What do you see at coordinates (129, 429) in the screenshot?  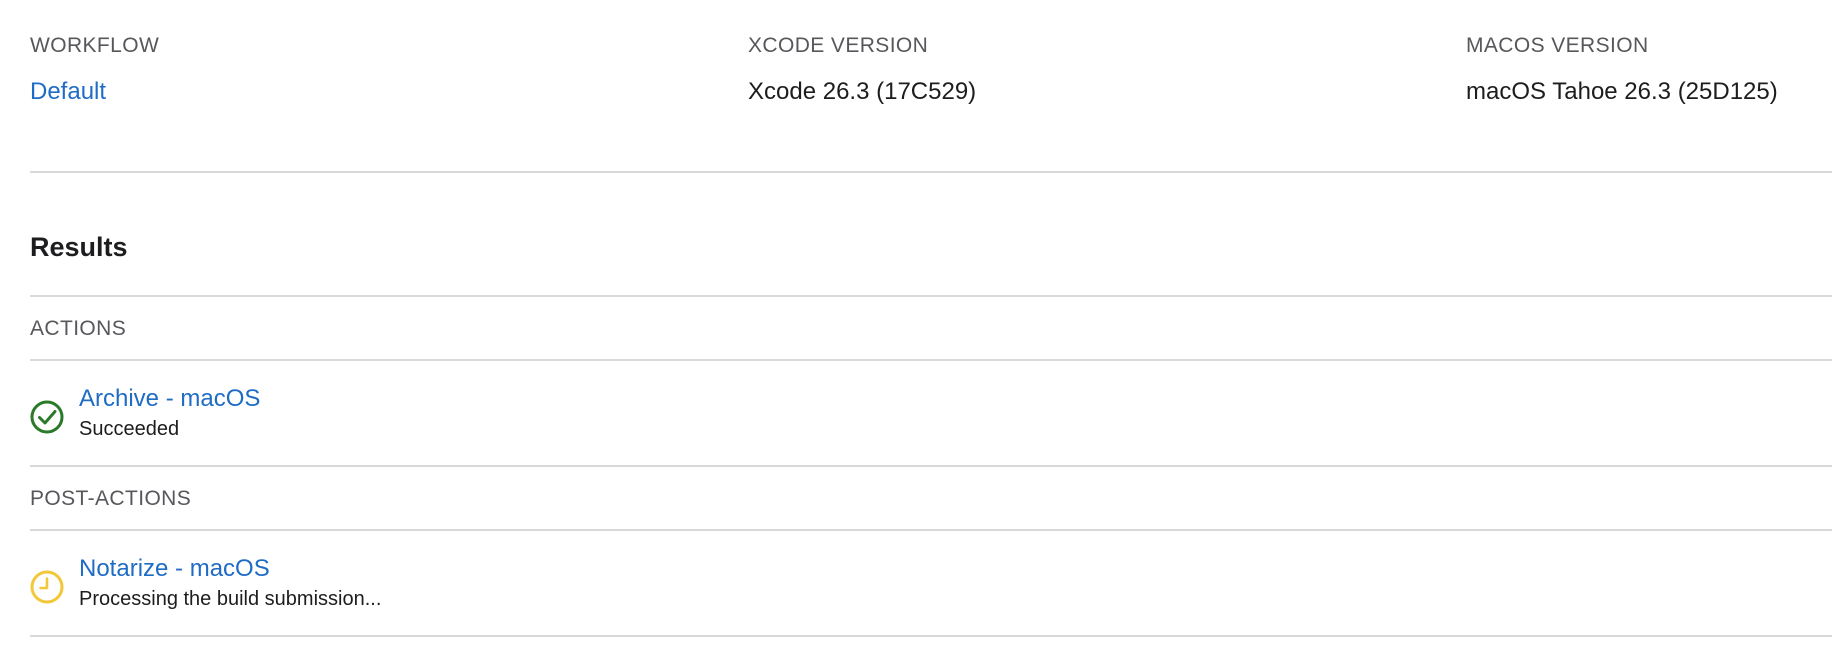 I see `archive-action-status: Succeeded` at bounding box center [129, 429].